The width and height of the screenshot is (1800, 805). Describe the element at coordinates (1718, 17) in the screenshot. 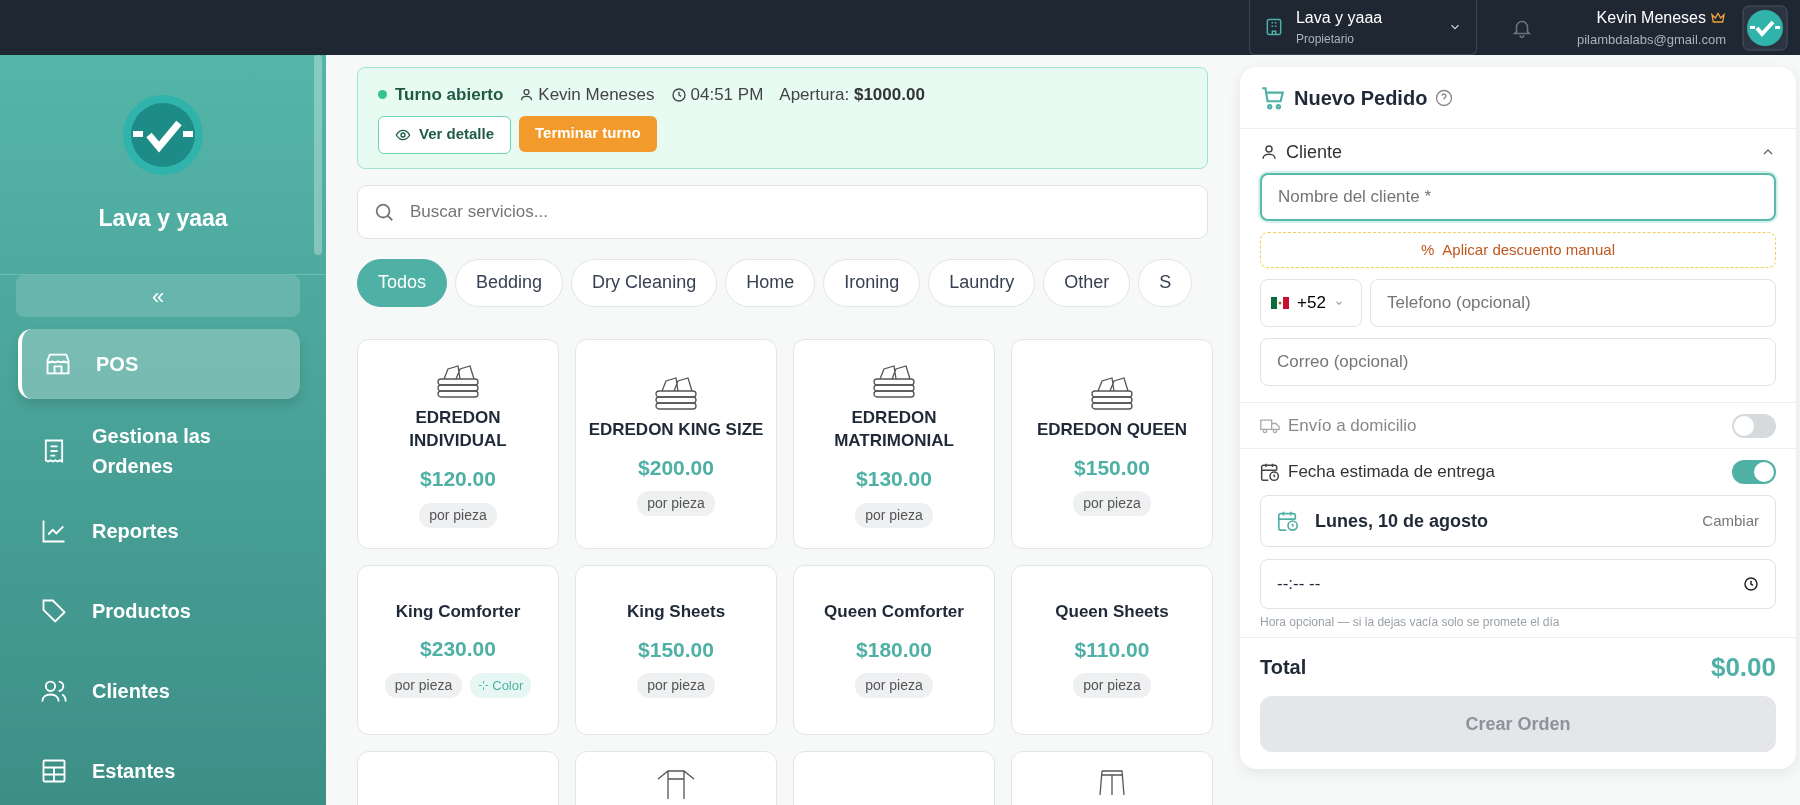

I see `crown-icon` at that location.